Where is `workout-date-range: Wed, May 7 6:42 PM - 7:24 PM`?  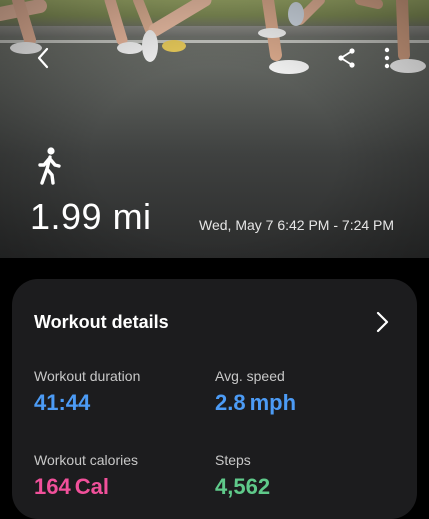
workout-date-range: Wed, May 7 6:42 PM - 7:24 PM is located at coordinates (297, 225).